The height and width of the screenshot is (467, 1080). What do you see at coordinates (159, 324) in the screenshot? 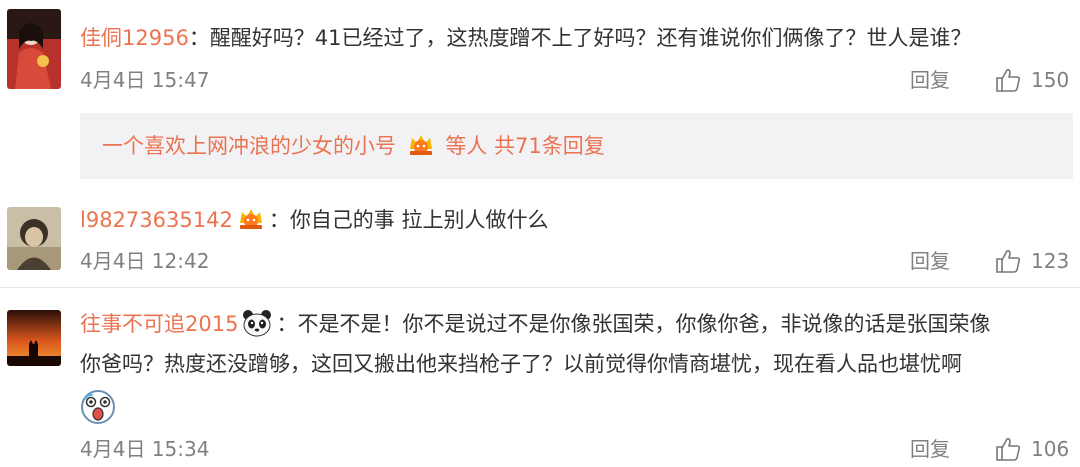
I see `comment-username: 往事不可追2015` at bounding box center [159, 324].